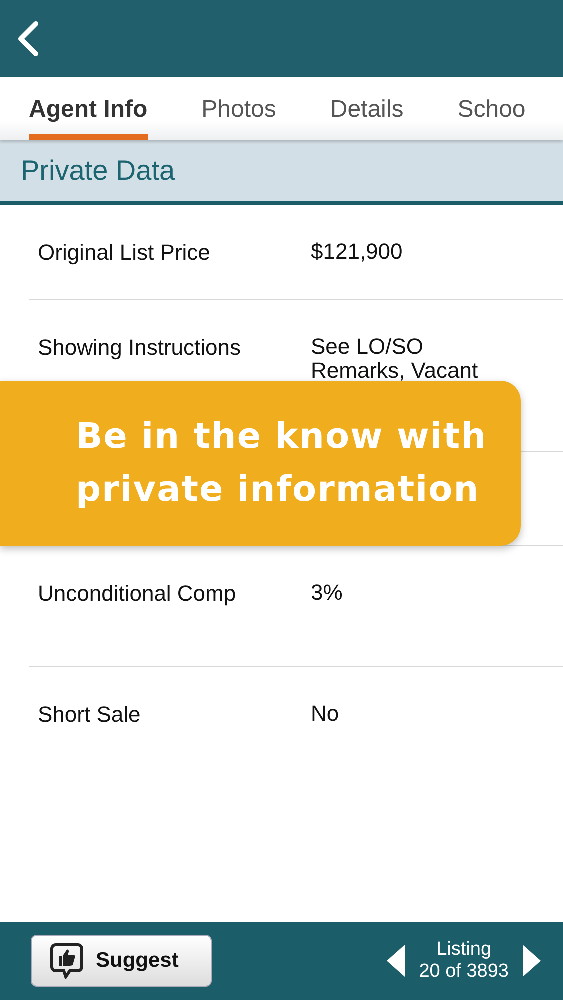 This screenshot has height=1000, width=563. What do you see at coordinates (239, 108) in the screenshot?
I see `tab: Photos` at bounding box center [239, 108].